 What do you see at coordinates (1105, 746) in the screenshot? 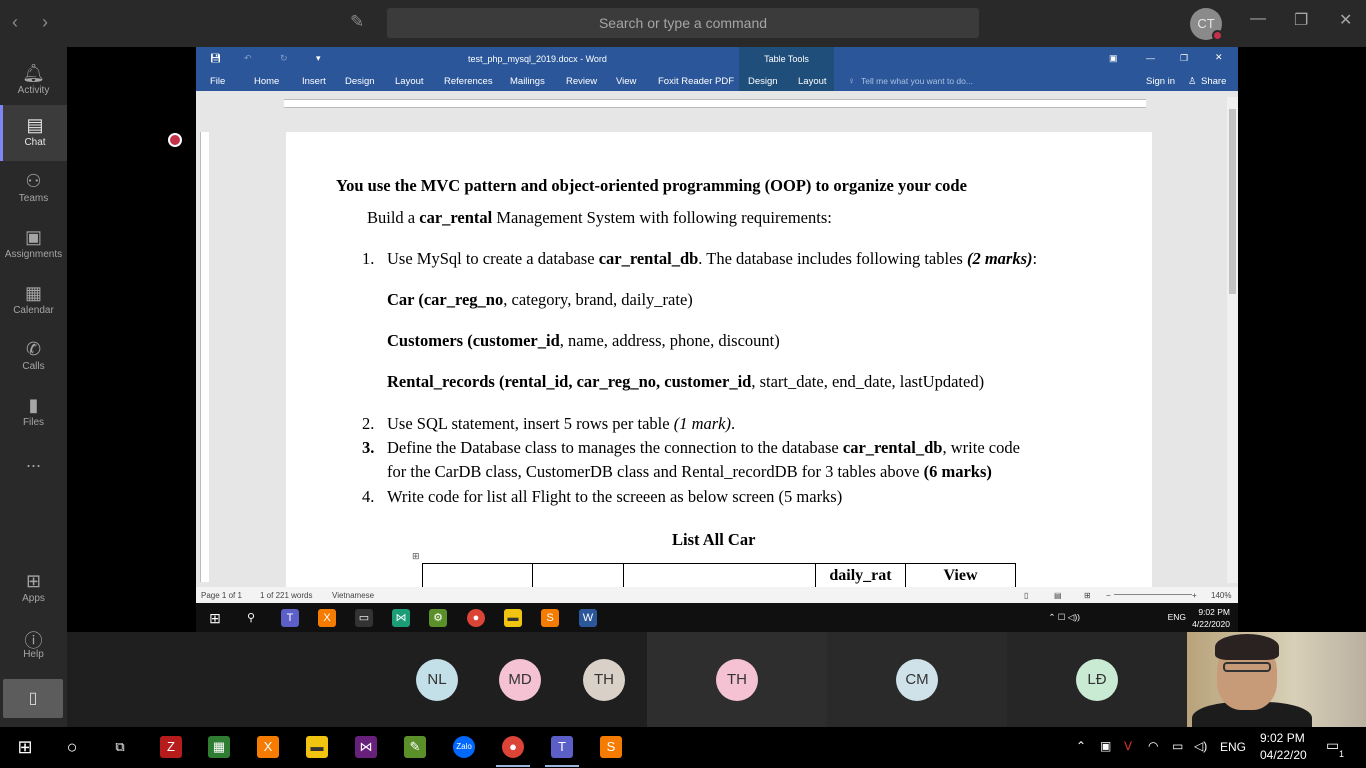
I see `network-drive-icon: ▣` at bounding box center [1105, 746].